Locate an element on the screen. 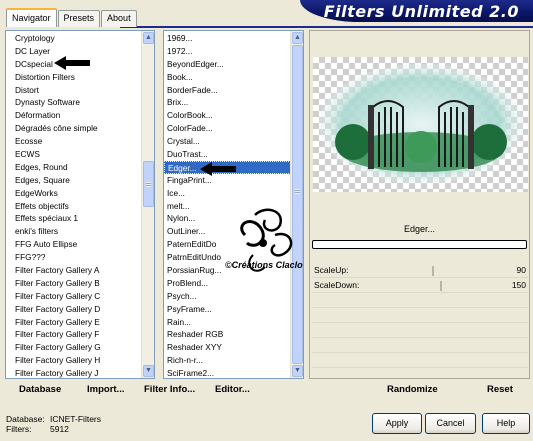  title-banner: Filters Unlimited 2.0 is located at coordinates (416, 11).